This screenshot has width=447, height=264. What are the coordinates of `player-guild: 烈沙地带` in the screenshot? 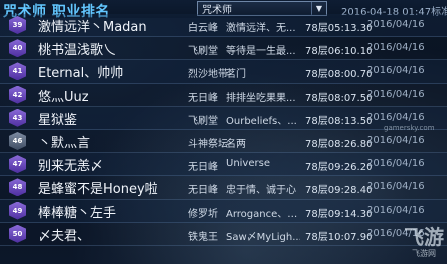 It's located at (208, 75).